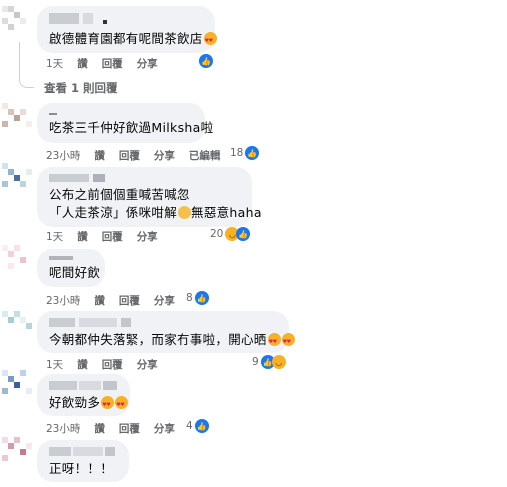 Image resolution: width=507 pixels, height=487 pixels. Describe the element at coordinates (255, 362) in the screenshot. I see `reaction-number: 9` at that location.